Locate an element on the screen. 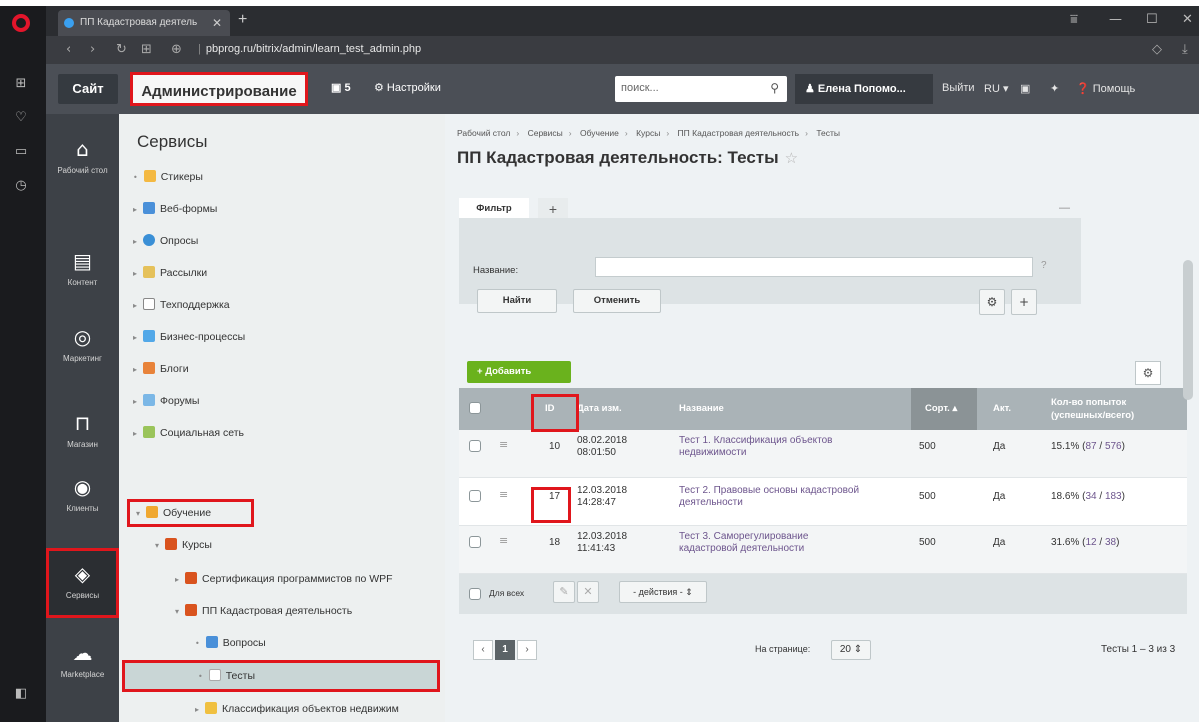  attempts-total-link: 38 is located at coordinates (1110, 542).